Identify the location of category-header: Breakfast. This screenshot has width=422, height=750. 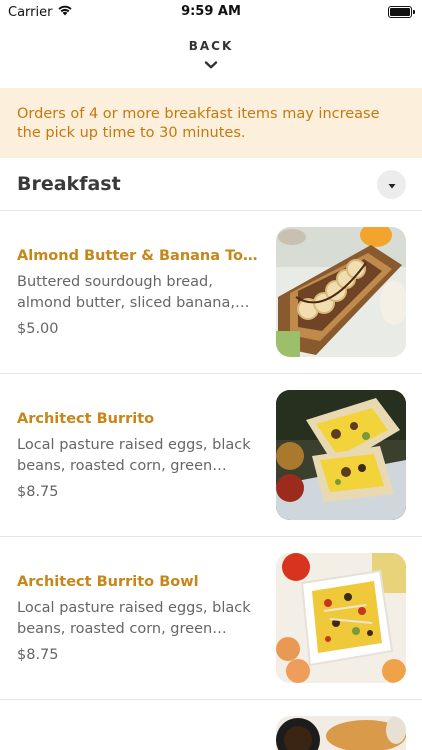
(211, 184).